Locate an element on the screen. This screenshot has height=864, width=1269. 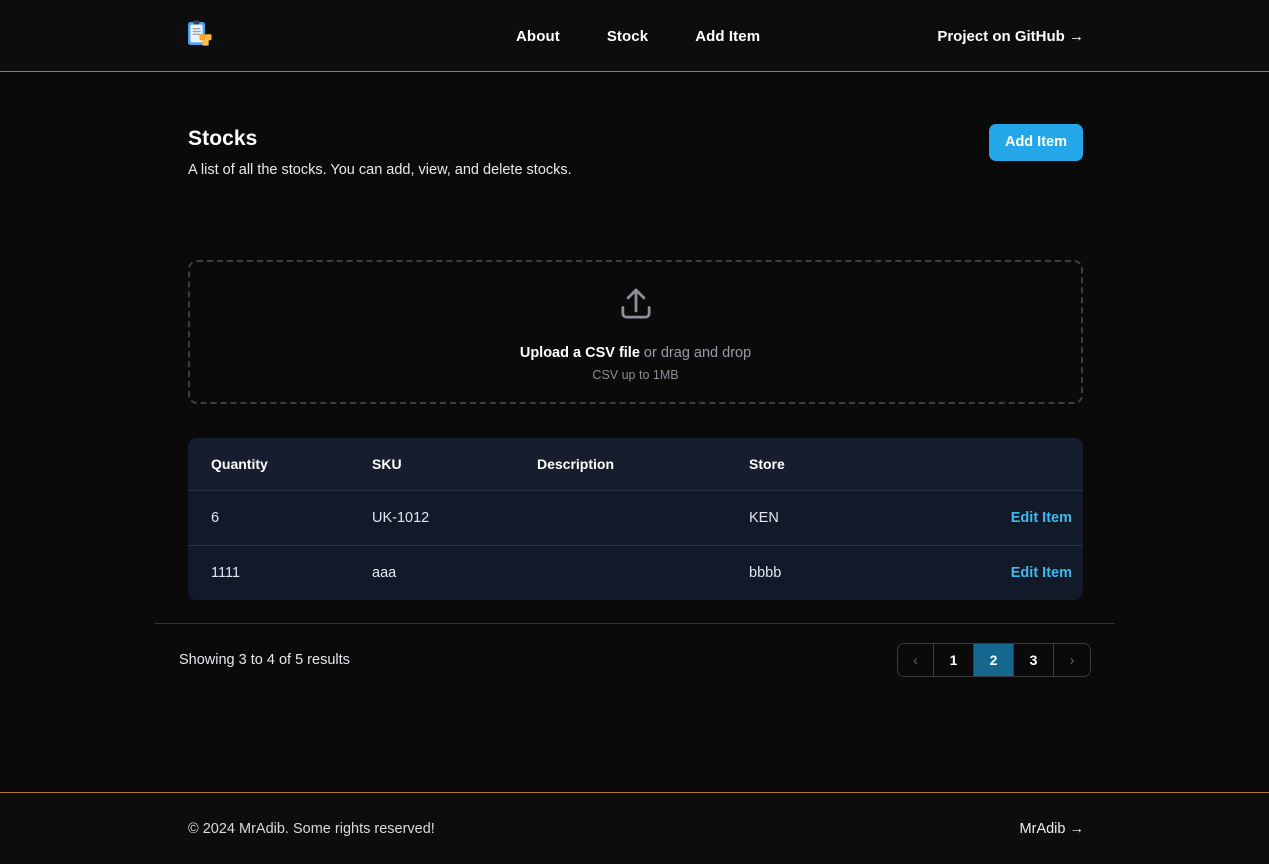
column-header-description: Description is located at coordinates (643, 464).